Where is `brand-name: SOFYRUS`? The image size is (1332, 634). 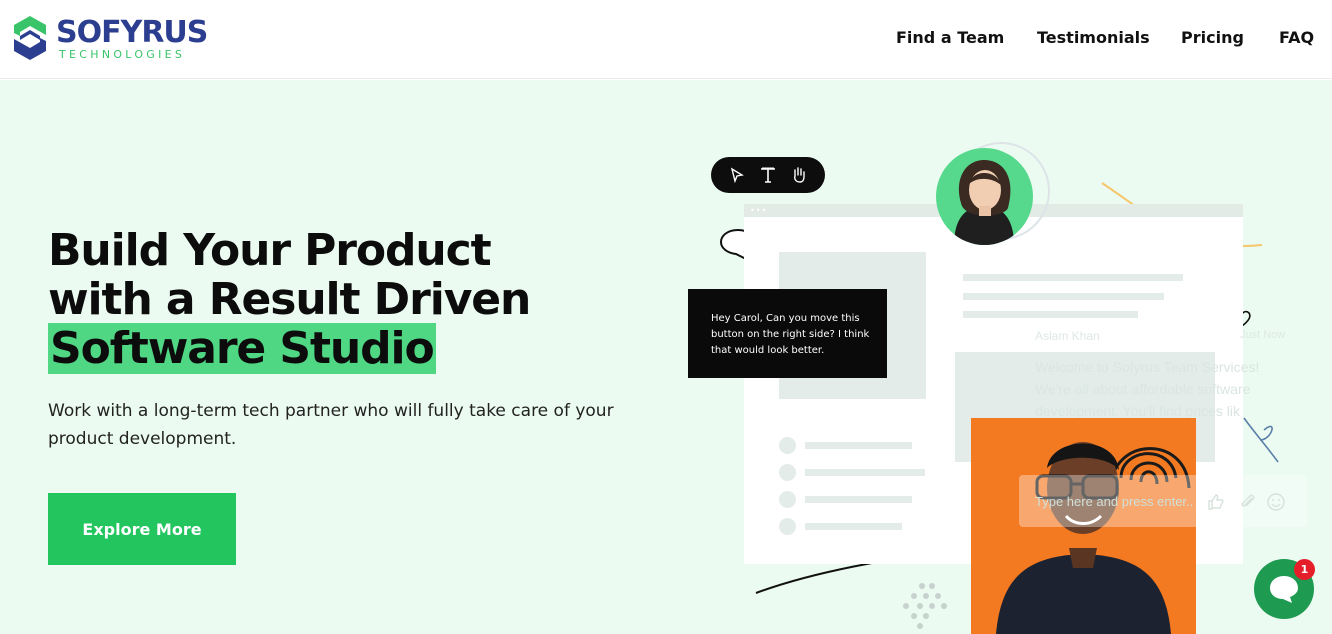
brand-name: SOFYRUS is located at coordinates (132, 32).